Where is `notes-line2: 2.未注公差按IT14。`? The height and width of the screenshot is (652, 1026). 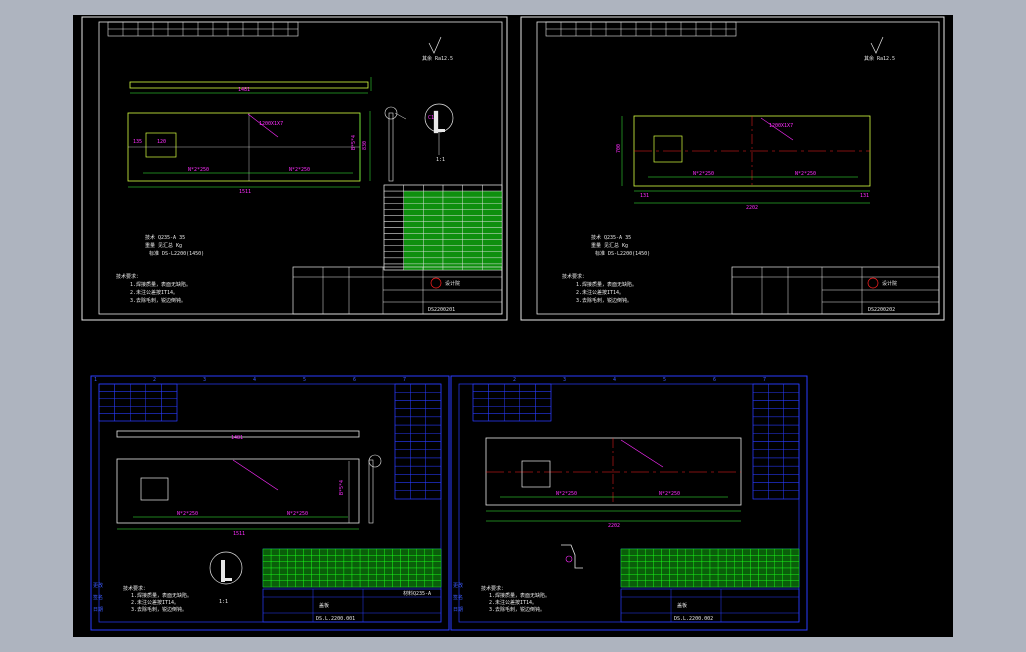
notes-line2: 2.未注公差按IT14。 is located at coordinates (154, 292).